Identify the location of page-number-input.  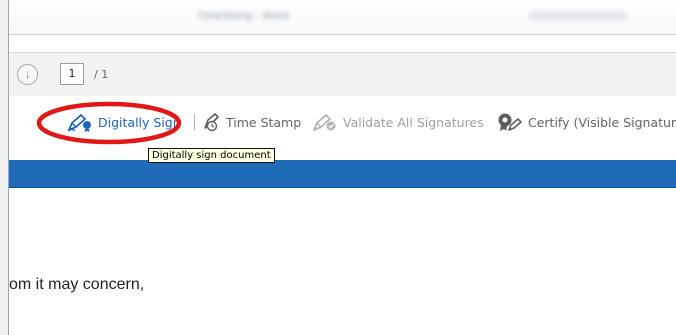
(72, 74).